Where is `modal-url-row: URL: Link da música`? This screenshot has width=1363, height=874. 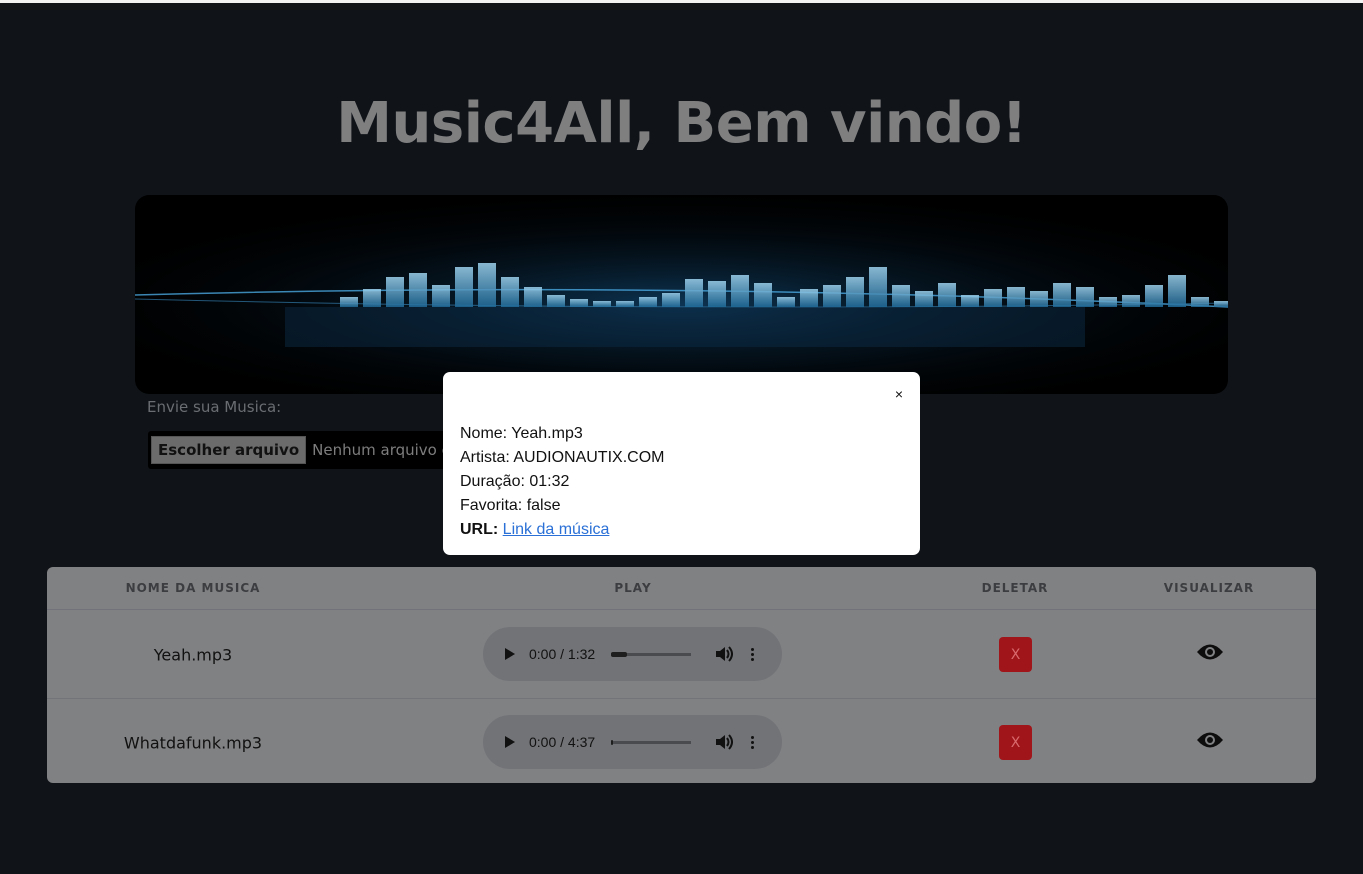
modal-url-row: URL: Link da música is located at coordinates (690, 530).